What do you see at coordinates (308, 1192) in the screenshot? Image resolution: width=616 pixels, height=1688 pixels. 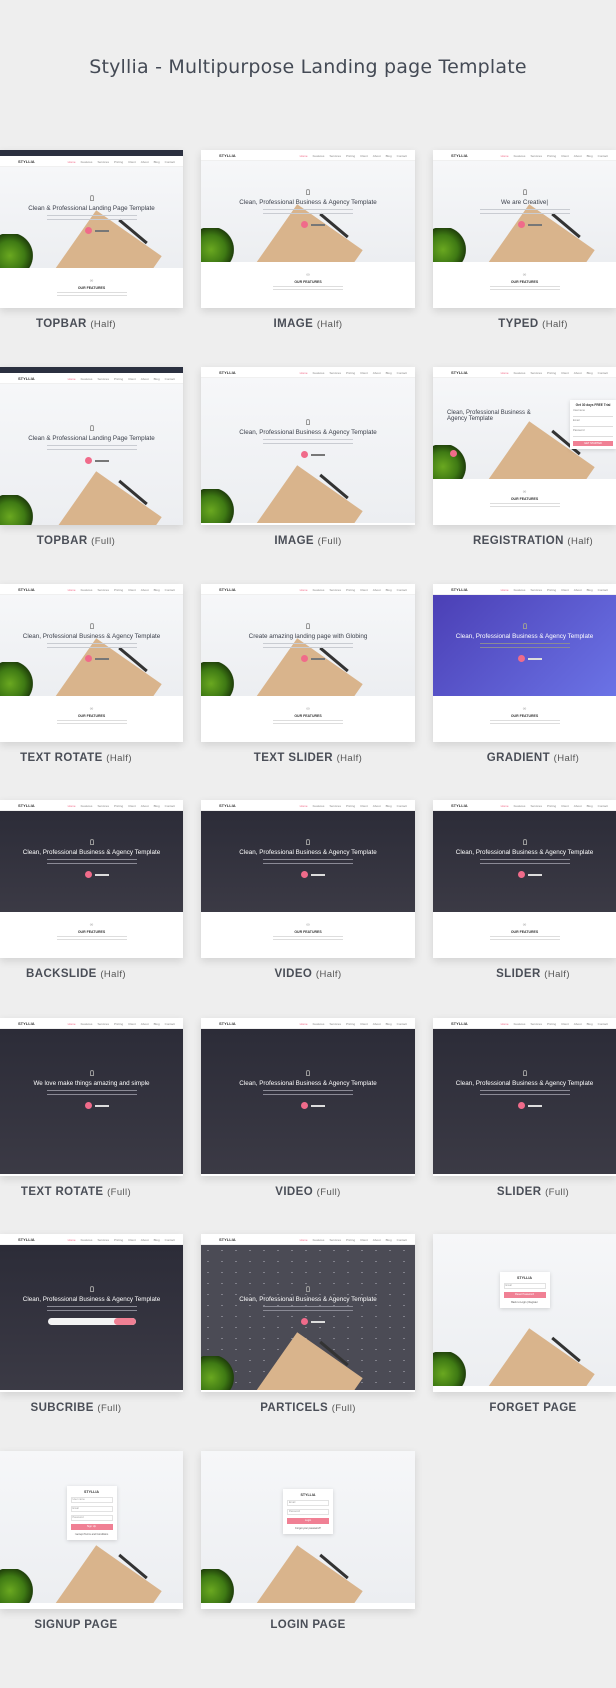 I see `template-label: VIDEO (Full)` at bounding box center [308, 1192].